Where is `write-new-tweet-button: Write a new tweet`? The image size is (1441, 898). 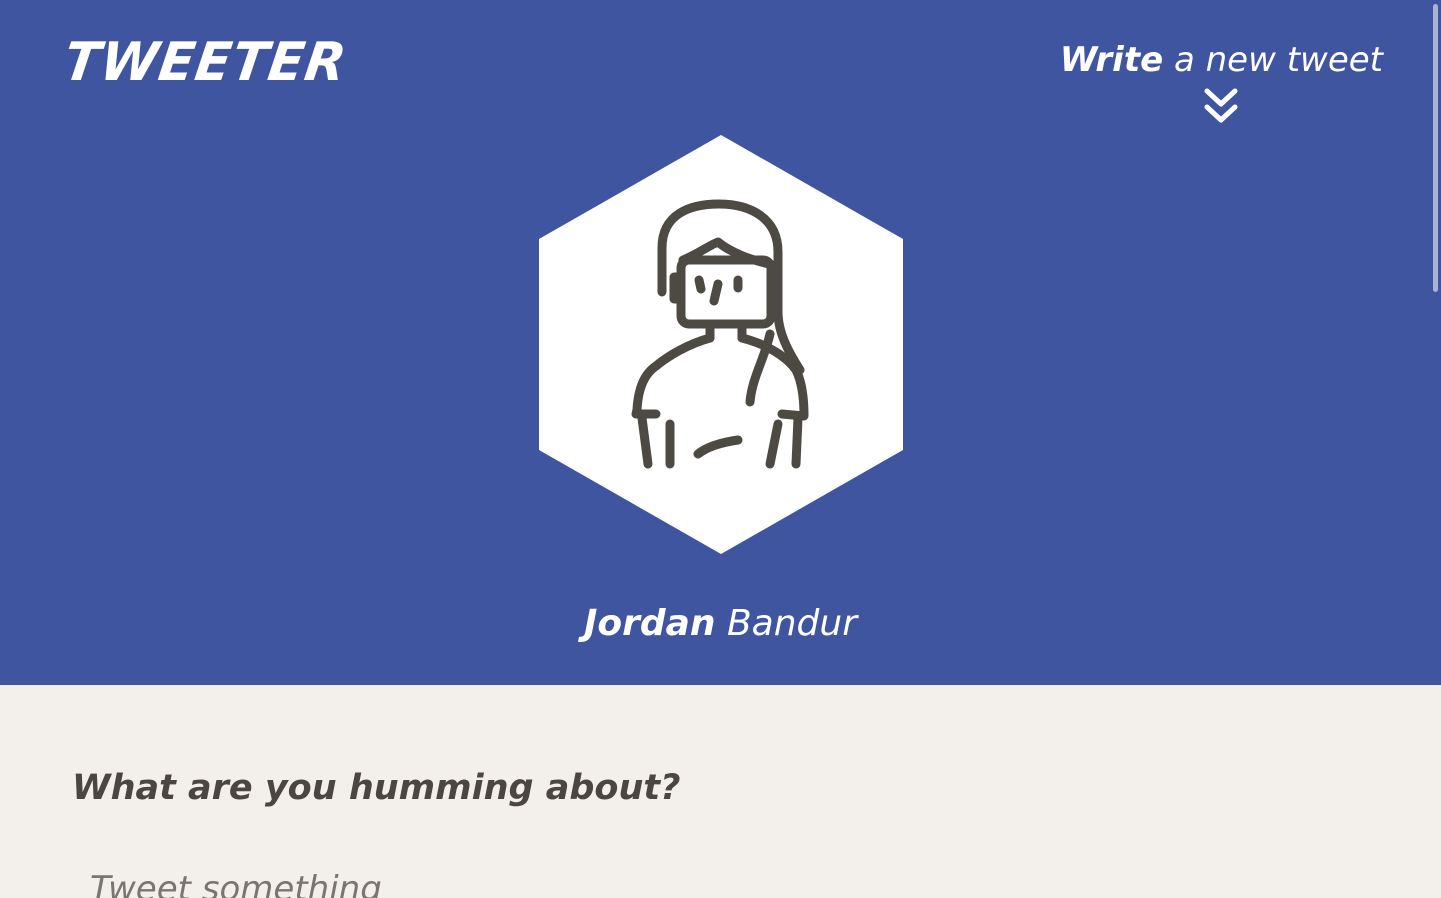 write-new-tweet-button: Write a new tweet is located at coordinates (1221, 82).